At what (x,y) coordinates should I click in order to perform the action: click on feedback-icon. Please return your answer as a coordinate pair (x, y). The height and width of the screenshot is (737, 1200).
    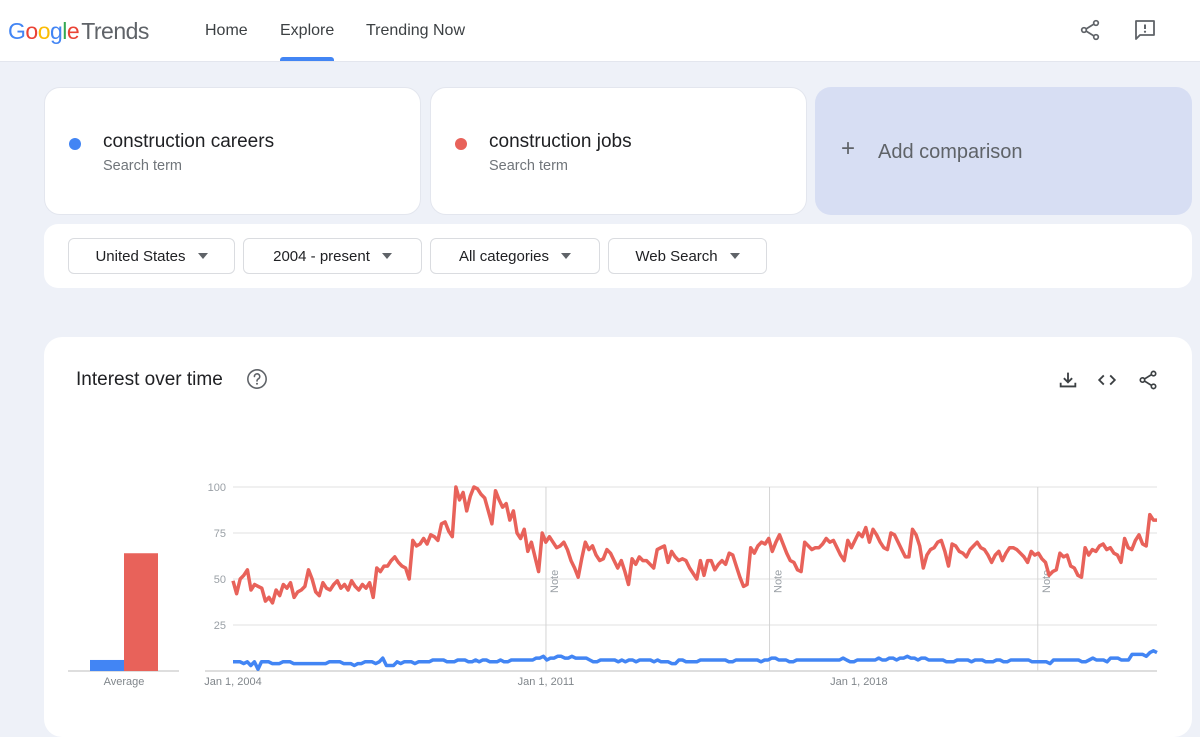
    Looking at the image, I should click on (1145, 30).